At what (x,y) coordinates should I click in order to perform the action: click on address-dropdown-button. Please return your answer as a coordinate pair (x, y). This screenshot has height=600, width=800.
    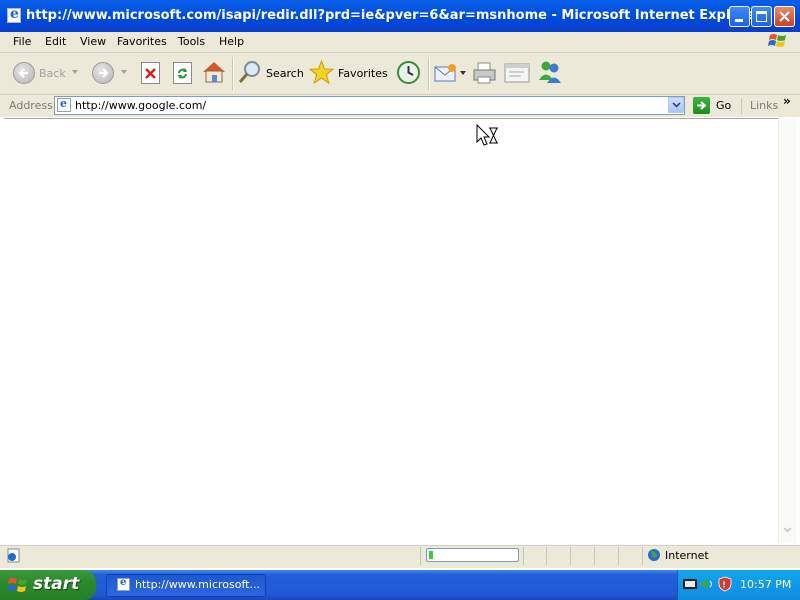
    Looking at the image, I should click on (676, 105).